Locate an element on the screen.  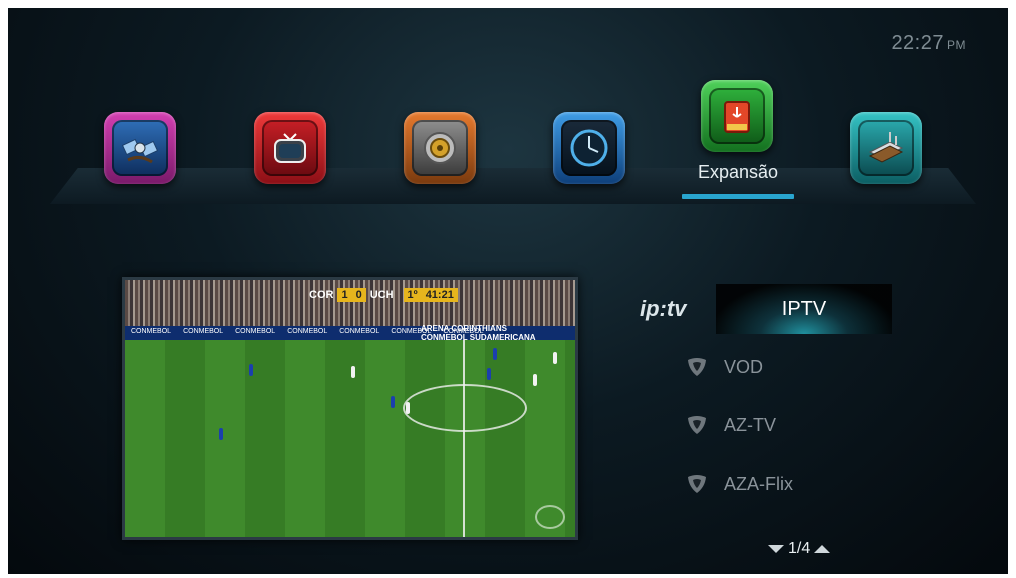
broadcaster-logo is located at coordinates (550, 517).